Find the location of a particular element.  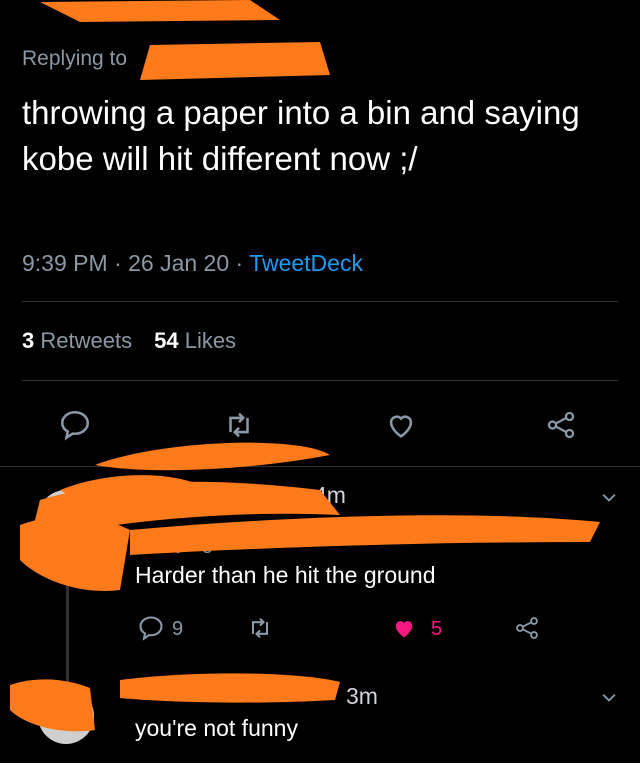

reply-replying-to: Replying to is located at coordinates (185, 543).